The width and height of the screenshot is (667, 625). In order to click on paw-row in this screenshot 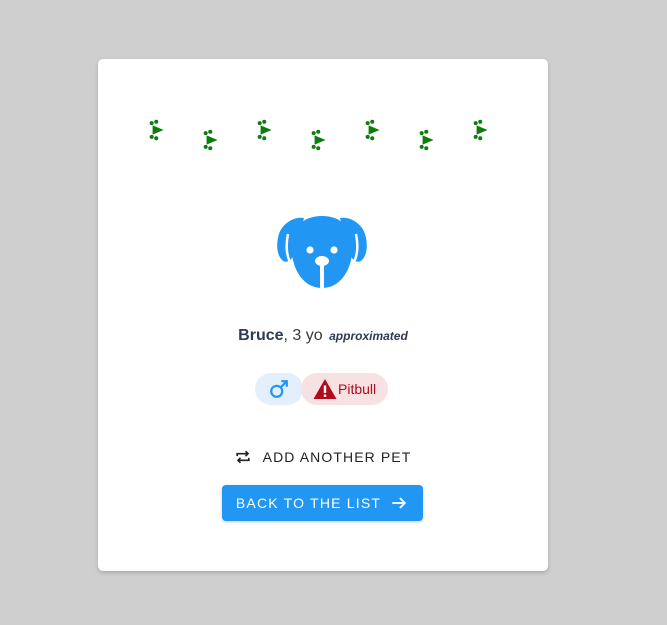, I will do `click(323, 114)`.